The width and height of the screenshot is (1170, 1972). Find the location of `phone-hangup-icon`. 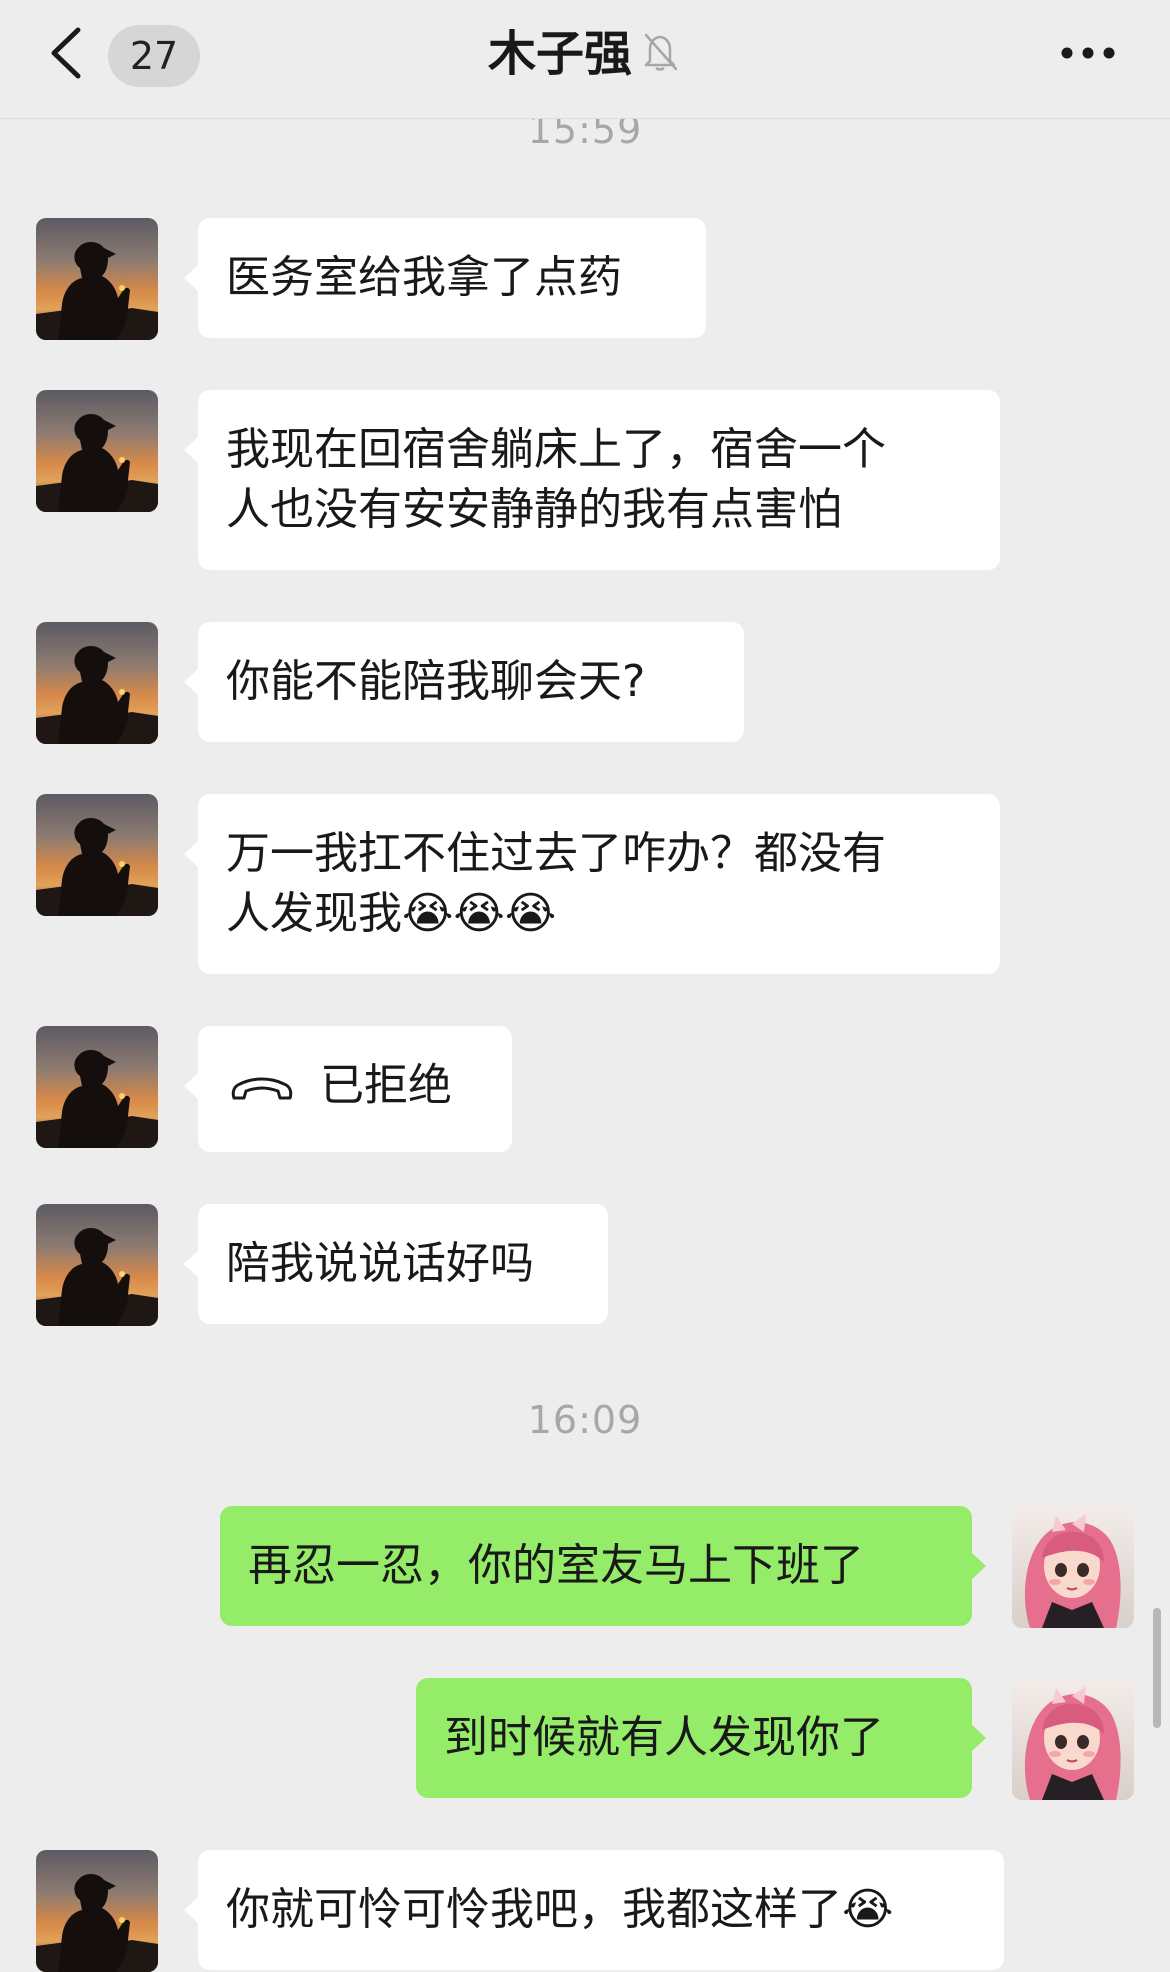

phone-hangup-icon is located at coordinates (262, 1086).